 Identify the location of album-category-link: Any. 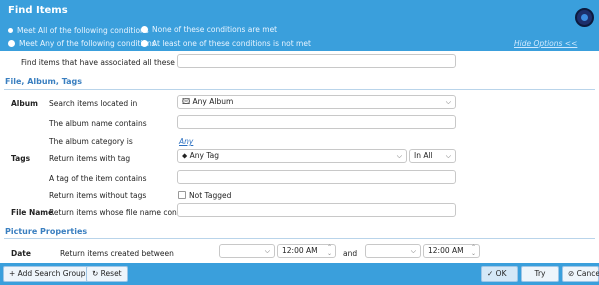
(186, 141).